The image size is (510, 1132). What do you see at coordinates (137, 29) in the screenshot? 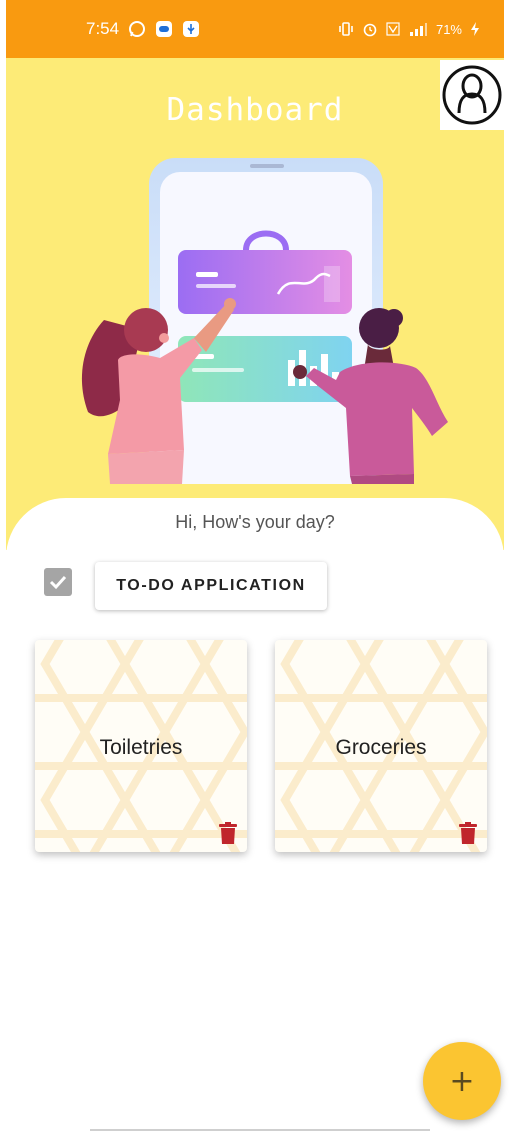
I see `whatsapp-icon` at bounding box center [137, 29].